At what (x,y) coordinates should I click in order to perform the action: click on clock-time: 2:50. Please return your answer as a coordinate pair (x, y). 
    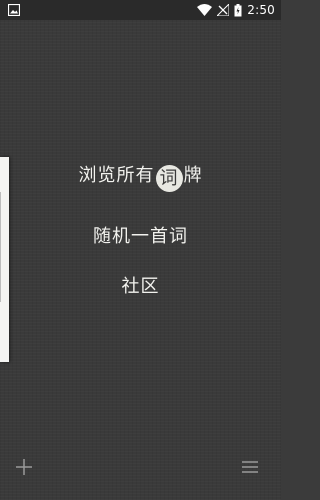
    Looking at the image, I should click on (261, 10).